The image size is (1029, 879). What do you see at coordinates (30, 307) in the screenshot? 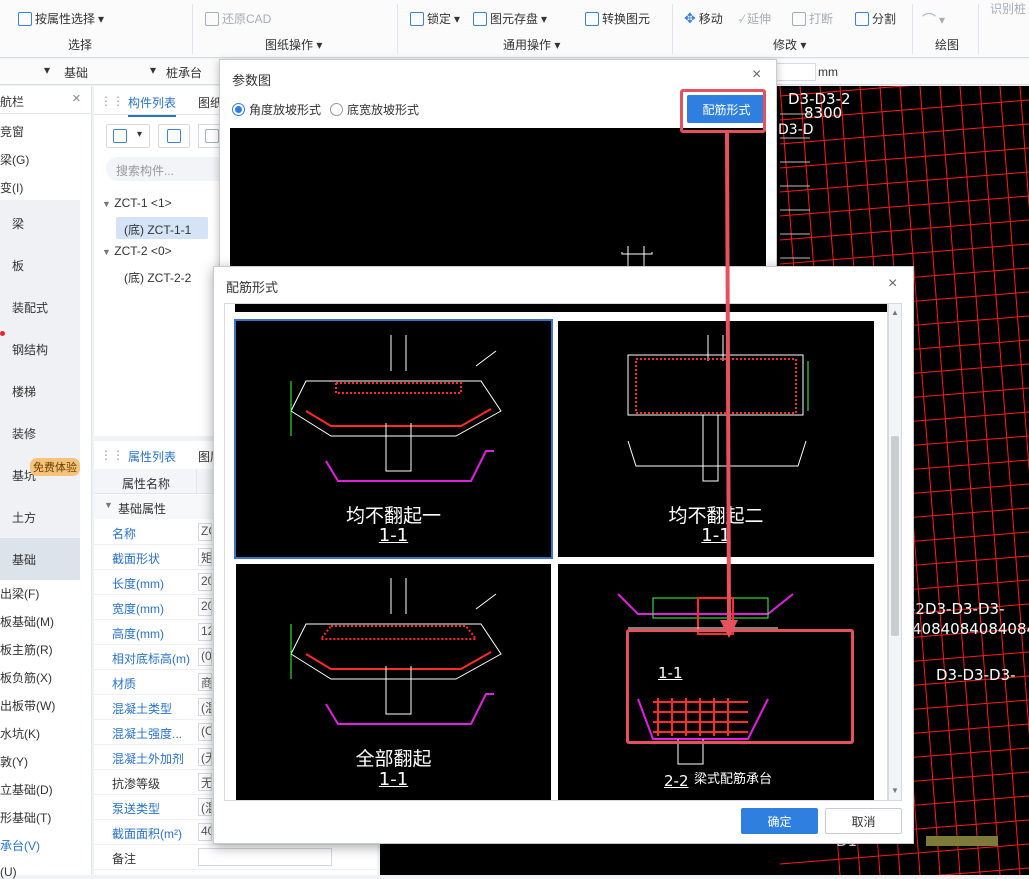
I see `nav-category-prefab: 装配式` at bounding box center [30, 307].